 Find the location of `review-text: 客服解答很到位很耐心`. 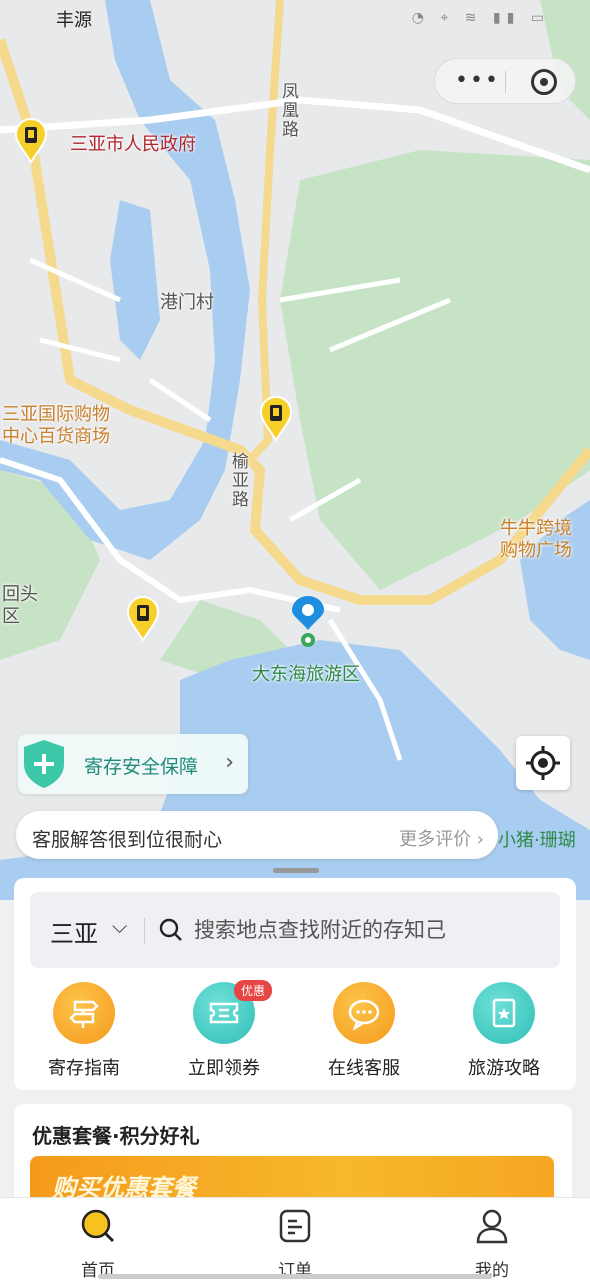

review-text: 客服解答很到位很耐心 is located at coordinates (127, 840).